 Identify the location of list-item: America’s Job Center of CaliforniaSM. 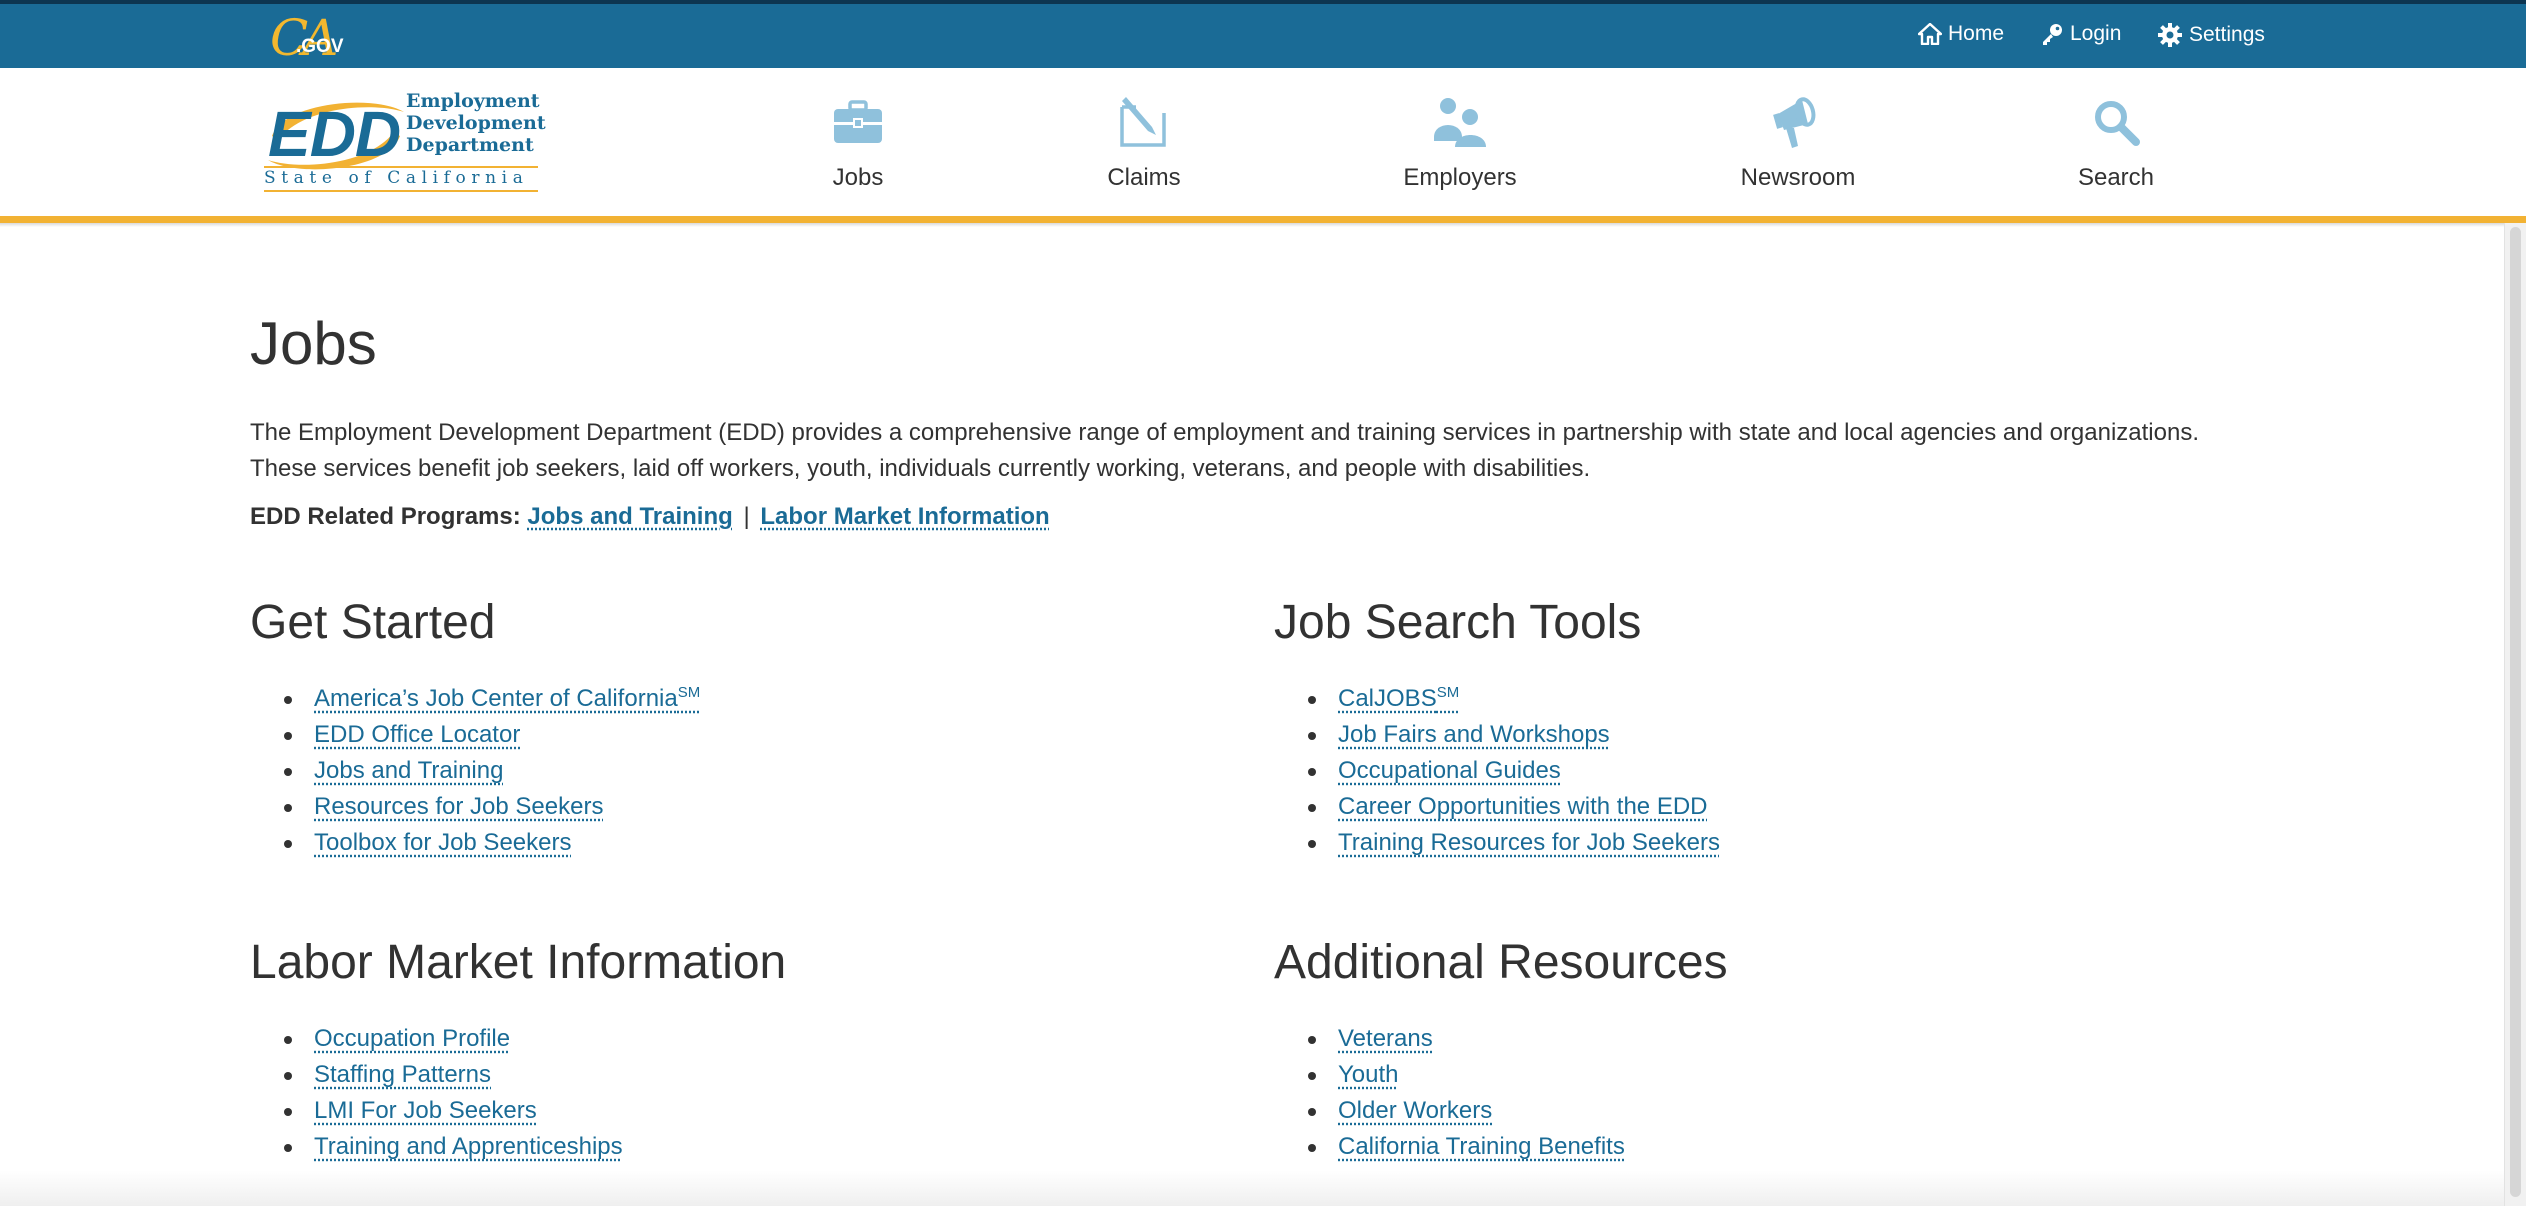
(475, 699).